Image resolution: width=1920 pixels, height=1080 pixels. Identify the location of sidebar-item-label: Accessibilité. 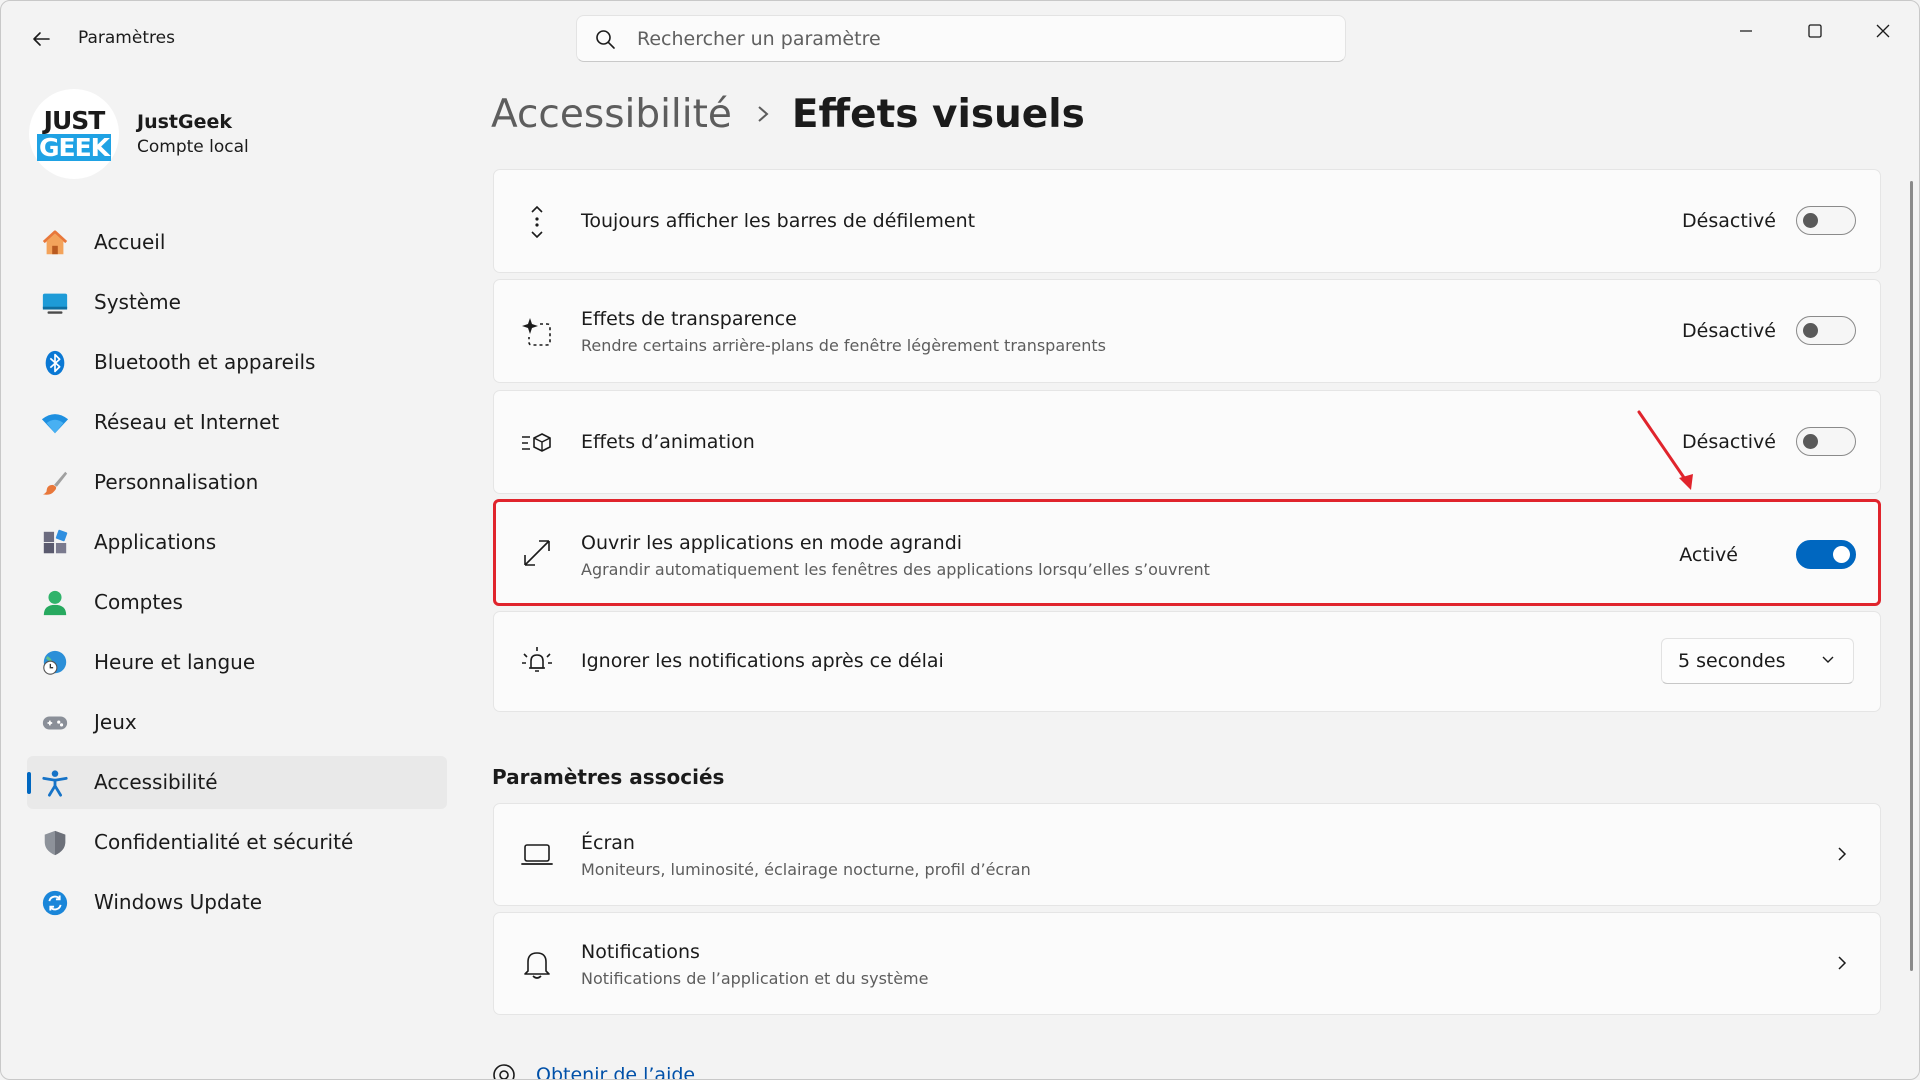
(156, 782).